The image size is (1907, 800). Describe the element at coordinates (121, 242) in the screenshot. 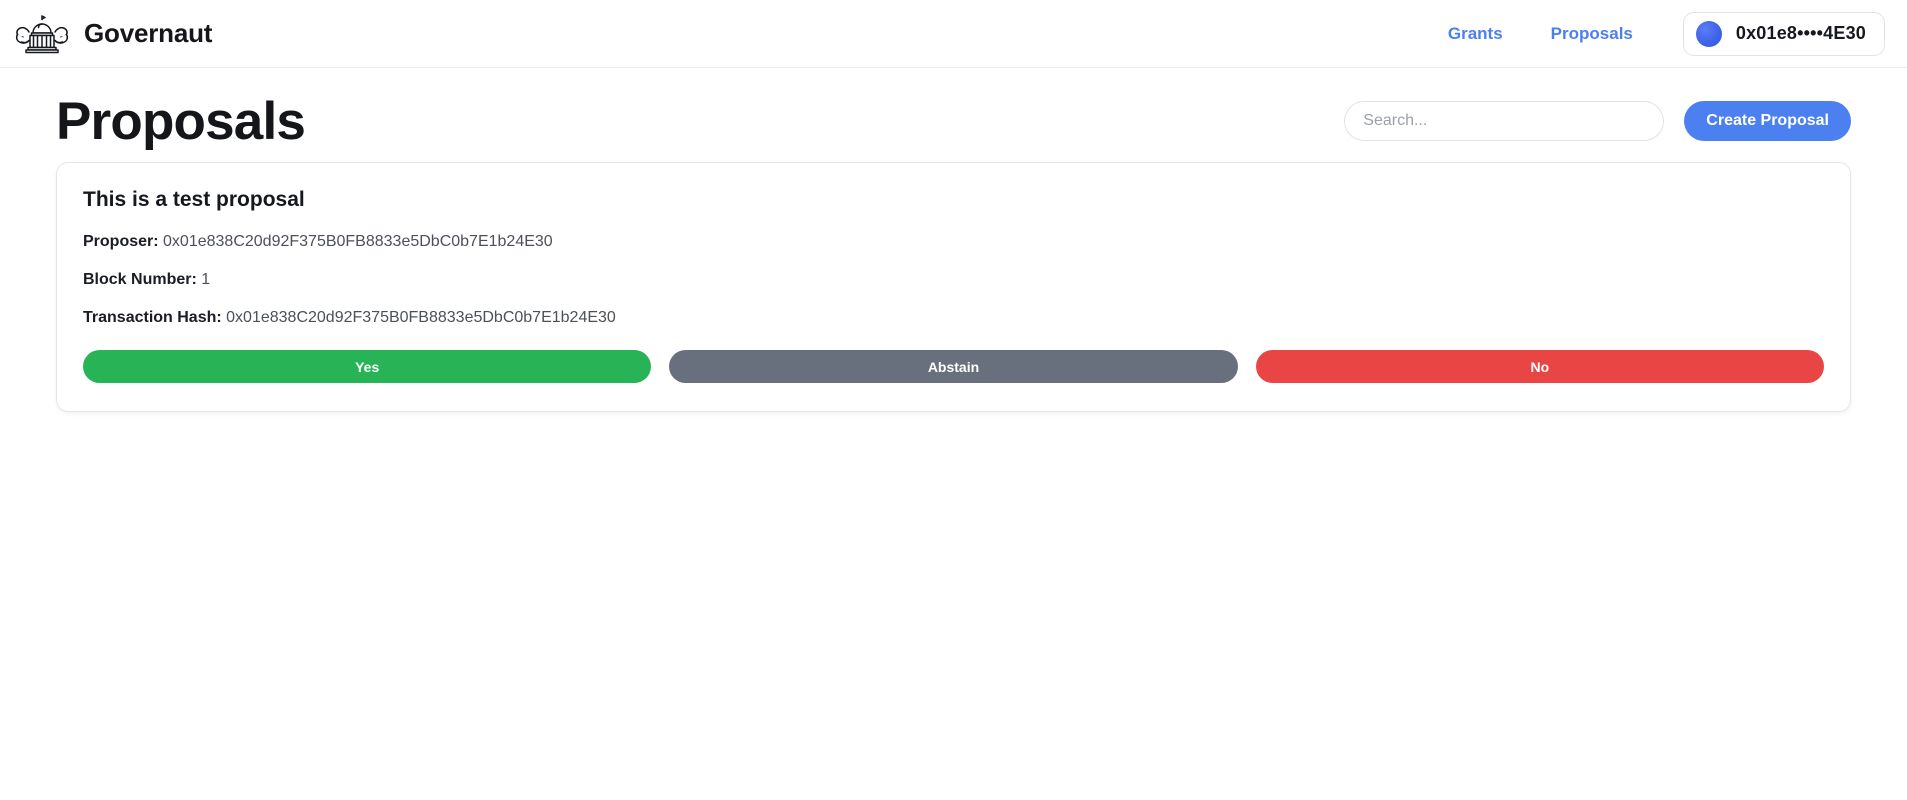

I see `proposer-label: Proposer:` at that location.